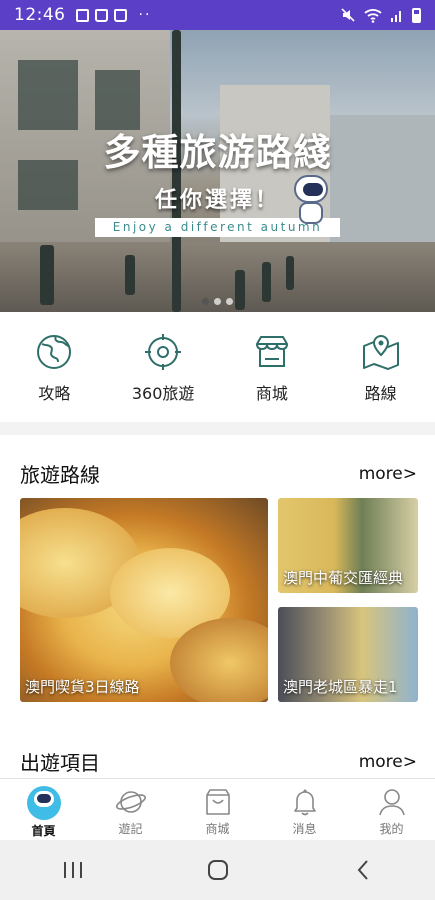 Image resolution: width=435 pixels, height=900 pixels. I want to click on globe-icon, so click(54, 352).